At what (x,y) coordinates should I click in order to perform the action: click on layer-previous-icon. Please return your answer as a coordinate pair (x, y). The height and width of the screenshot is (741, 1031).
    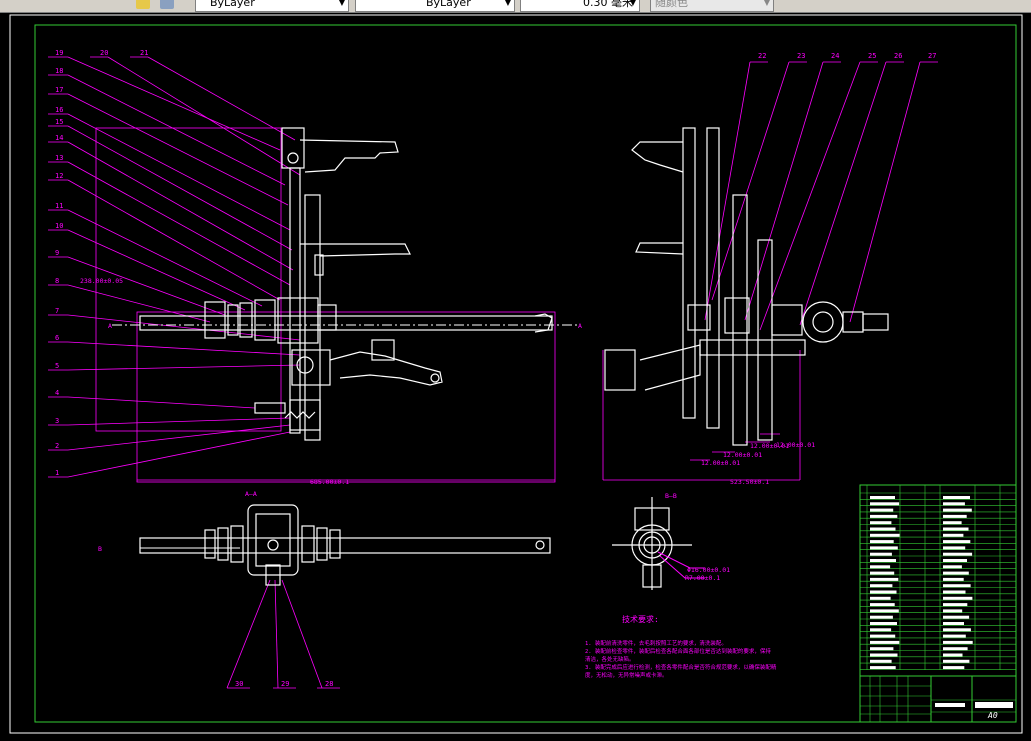
    Looking at the image, I should click on (167, 4).